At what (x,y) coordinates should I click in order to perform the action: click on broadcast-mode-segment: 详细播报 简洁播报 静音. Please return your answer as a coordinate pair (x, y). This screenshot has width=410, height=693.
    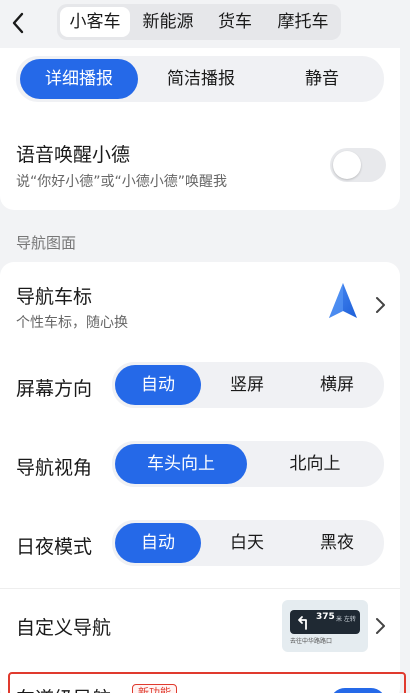
    Looking at the image, I should click on (200, 79).